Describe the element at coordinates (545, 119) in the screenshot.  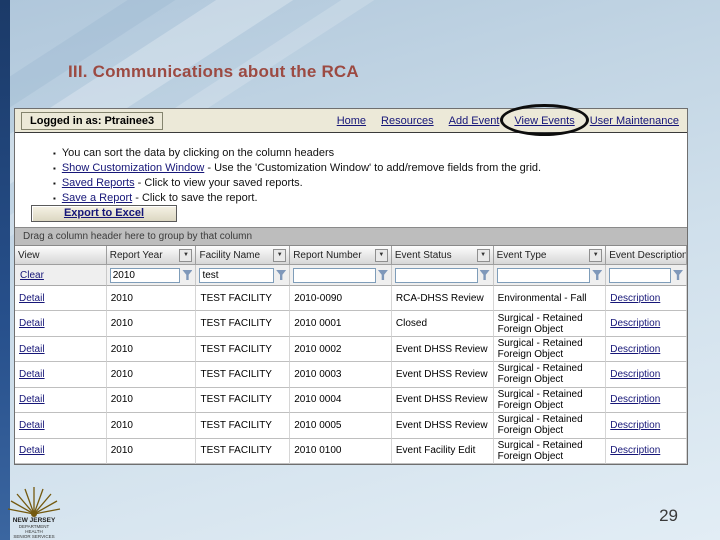
I see `nav-link-view-events: View Events` at that location.